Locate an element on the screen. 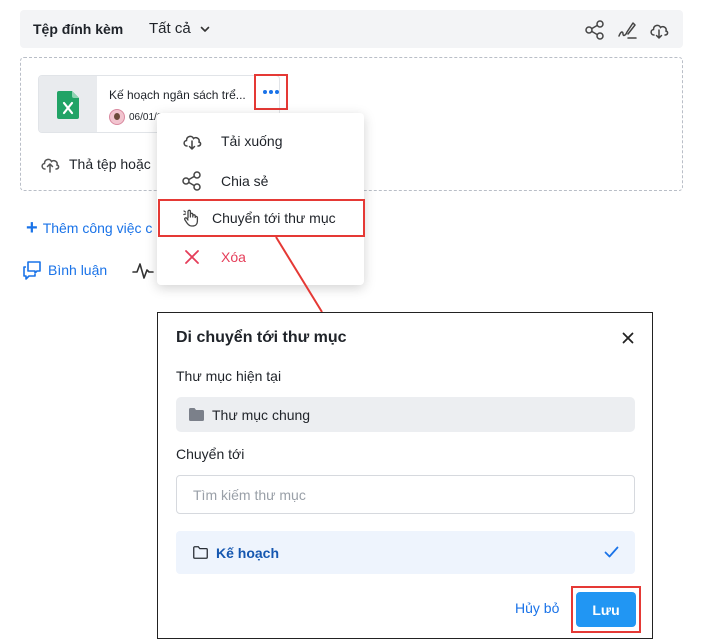  save-button: Lưu is located at coordinates (606, 609).